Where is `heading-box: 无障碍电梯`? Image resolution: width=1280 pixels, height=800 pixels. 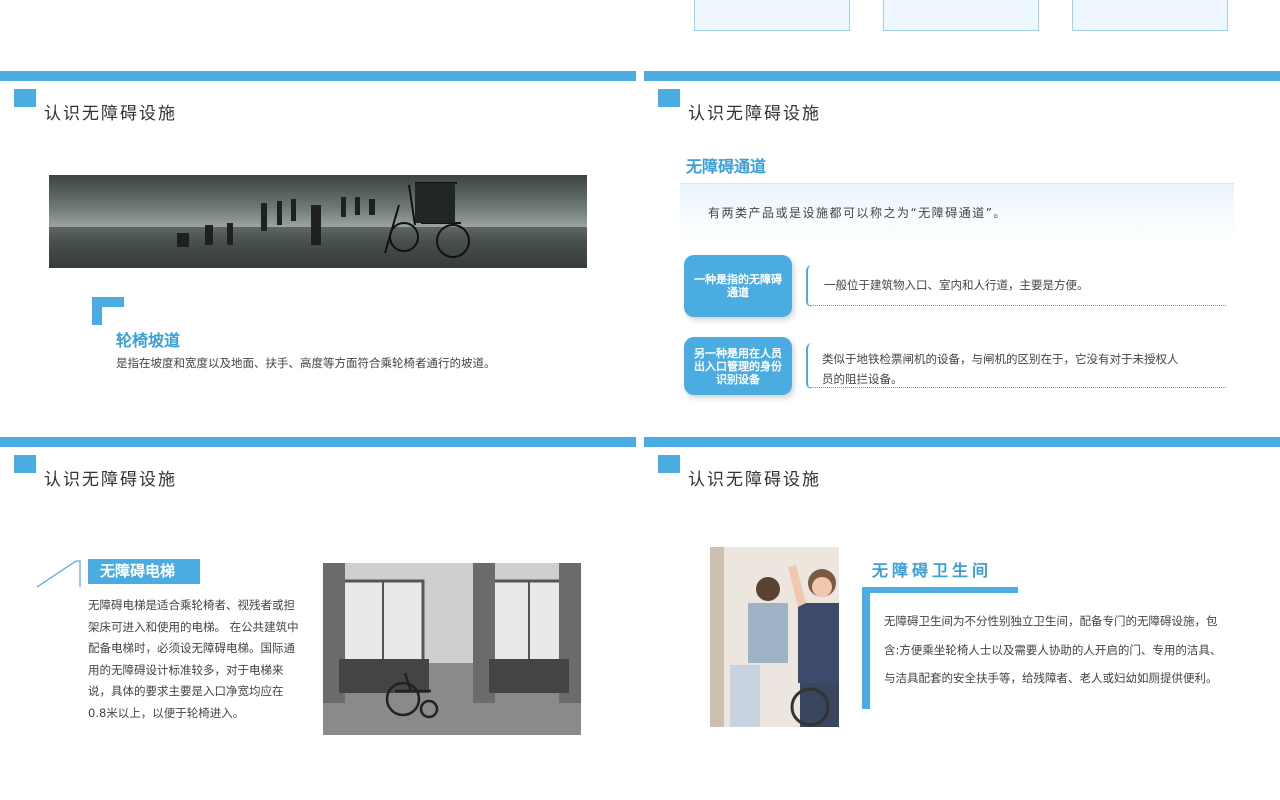 heading-box: 无障碍电梯 is located at coordinates (144, 571).